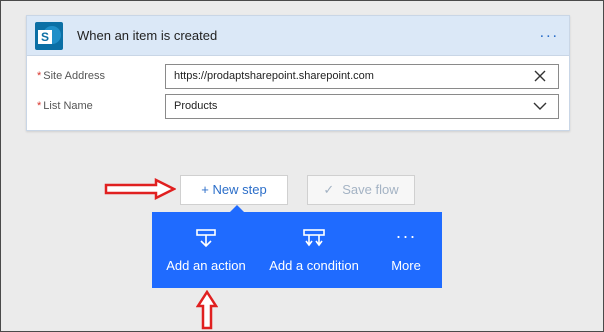 The height and width of the screenshot is (332, 604). Describe the element at coordinates (361, 190) in the screenshot. I see `save-flow-button: ✓ Save flow` at that location.